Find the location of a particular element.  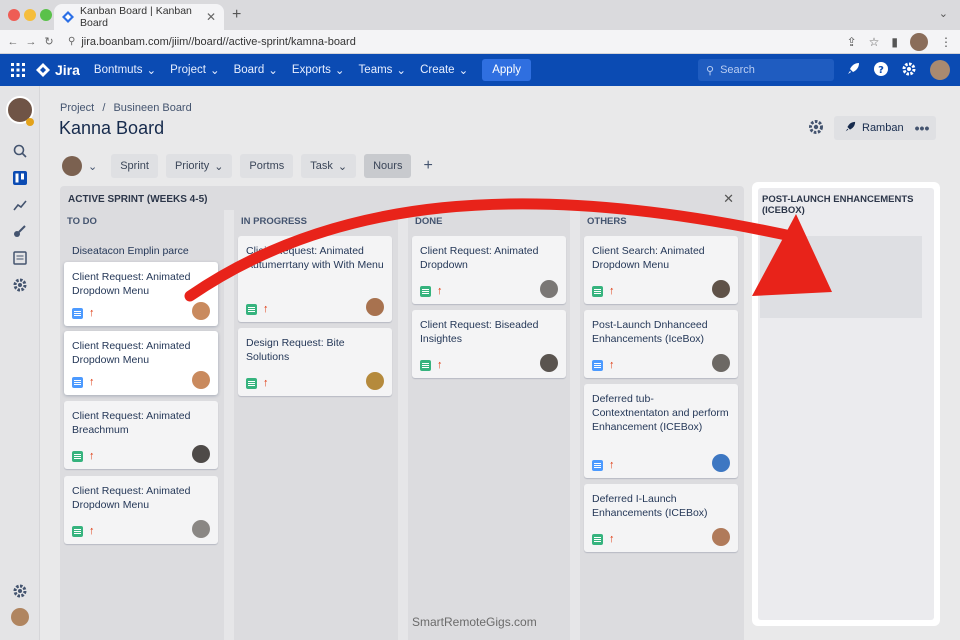

icebox-drop-zone is located at coordinates (841, 277).